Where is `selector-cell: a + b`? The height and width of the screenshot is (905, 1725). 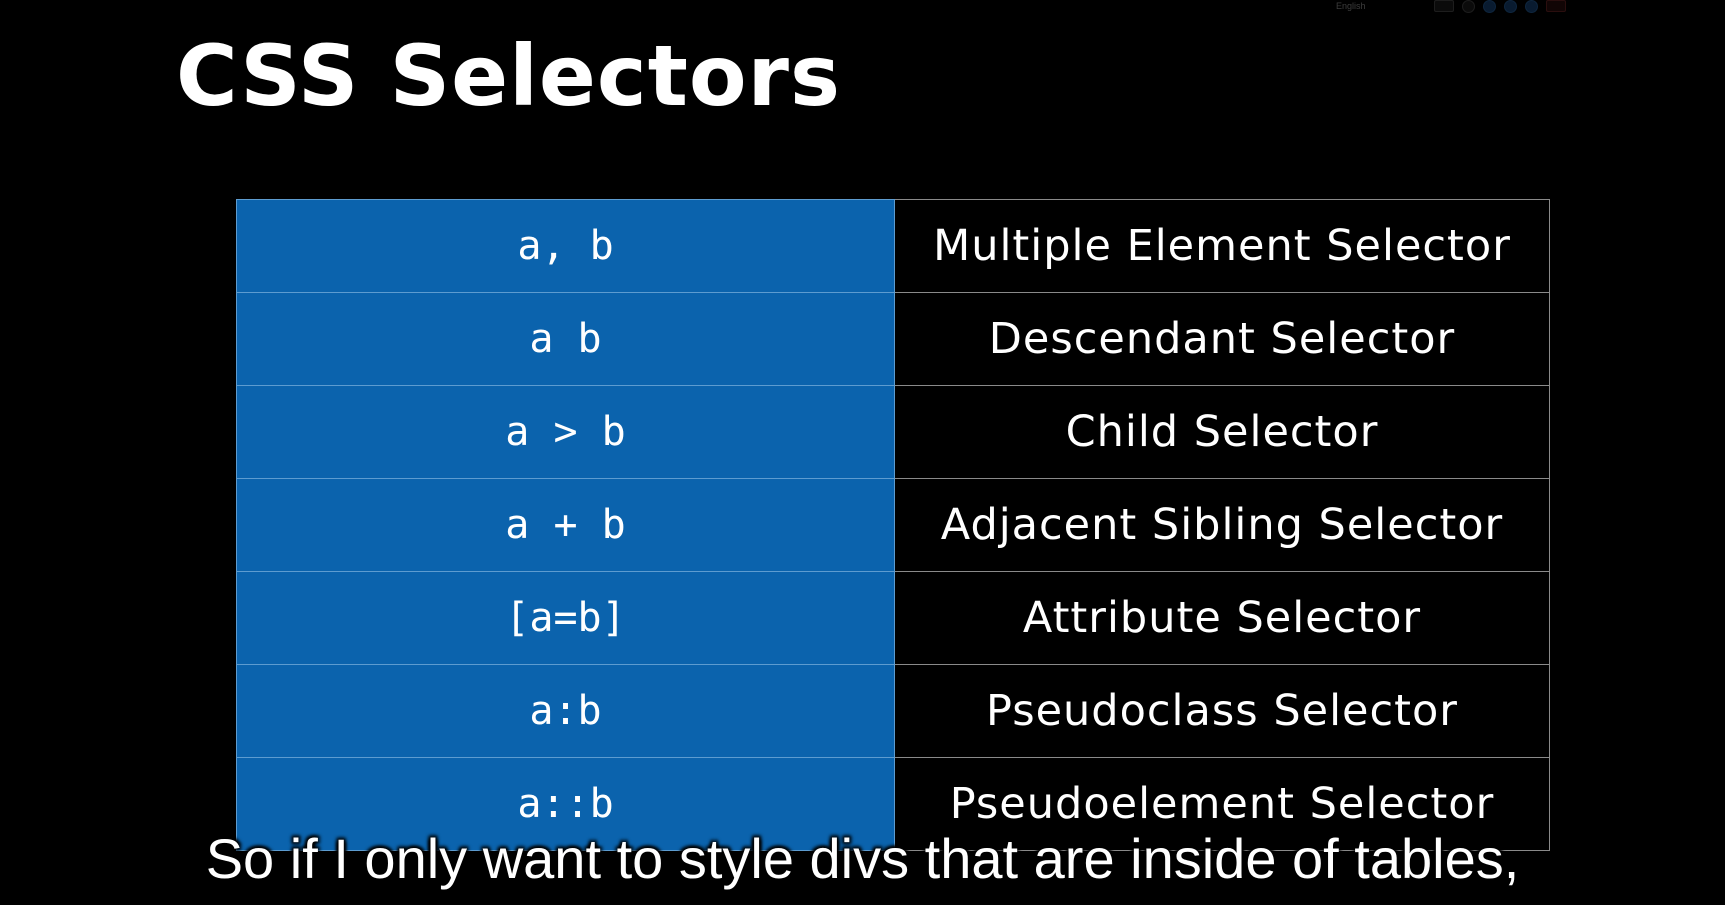 selector-cell: a + b is located at coordinates (565, 525).